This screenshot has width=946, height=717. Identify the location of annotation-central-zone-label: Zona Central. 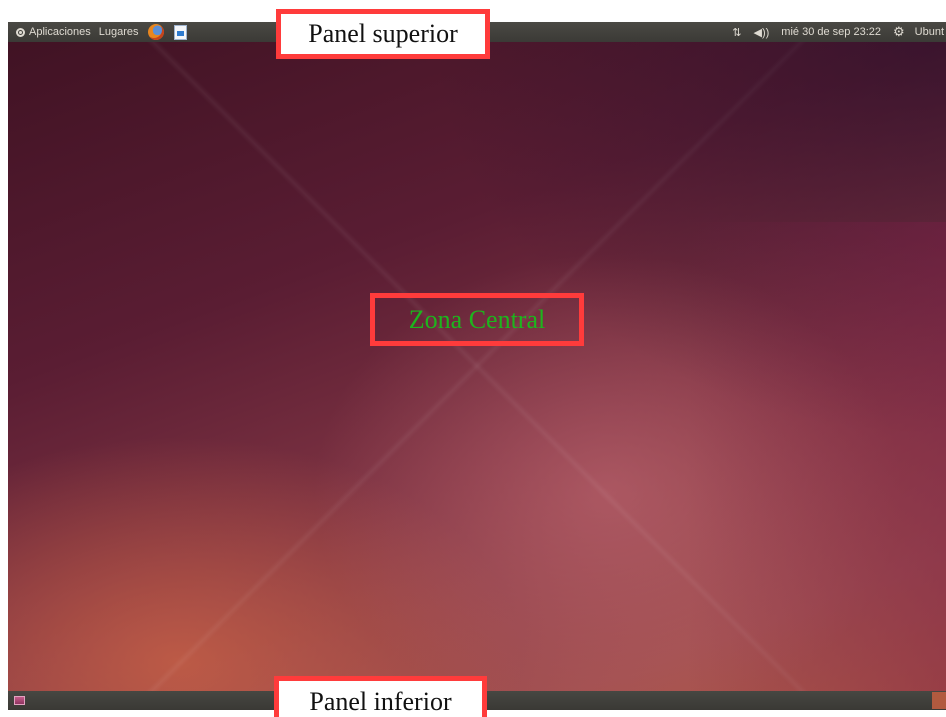
(477, 319).